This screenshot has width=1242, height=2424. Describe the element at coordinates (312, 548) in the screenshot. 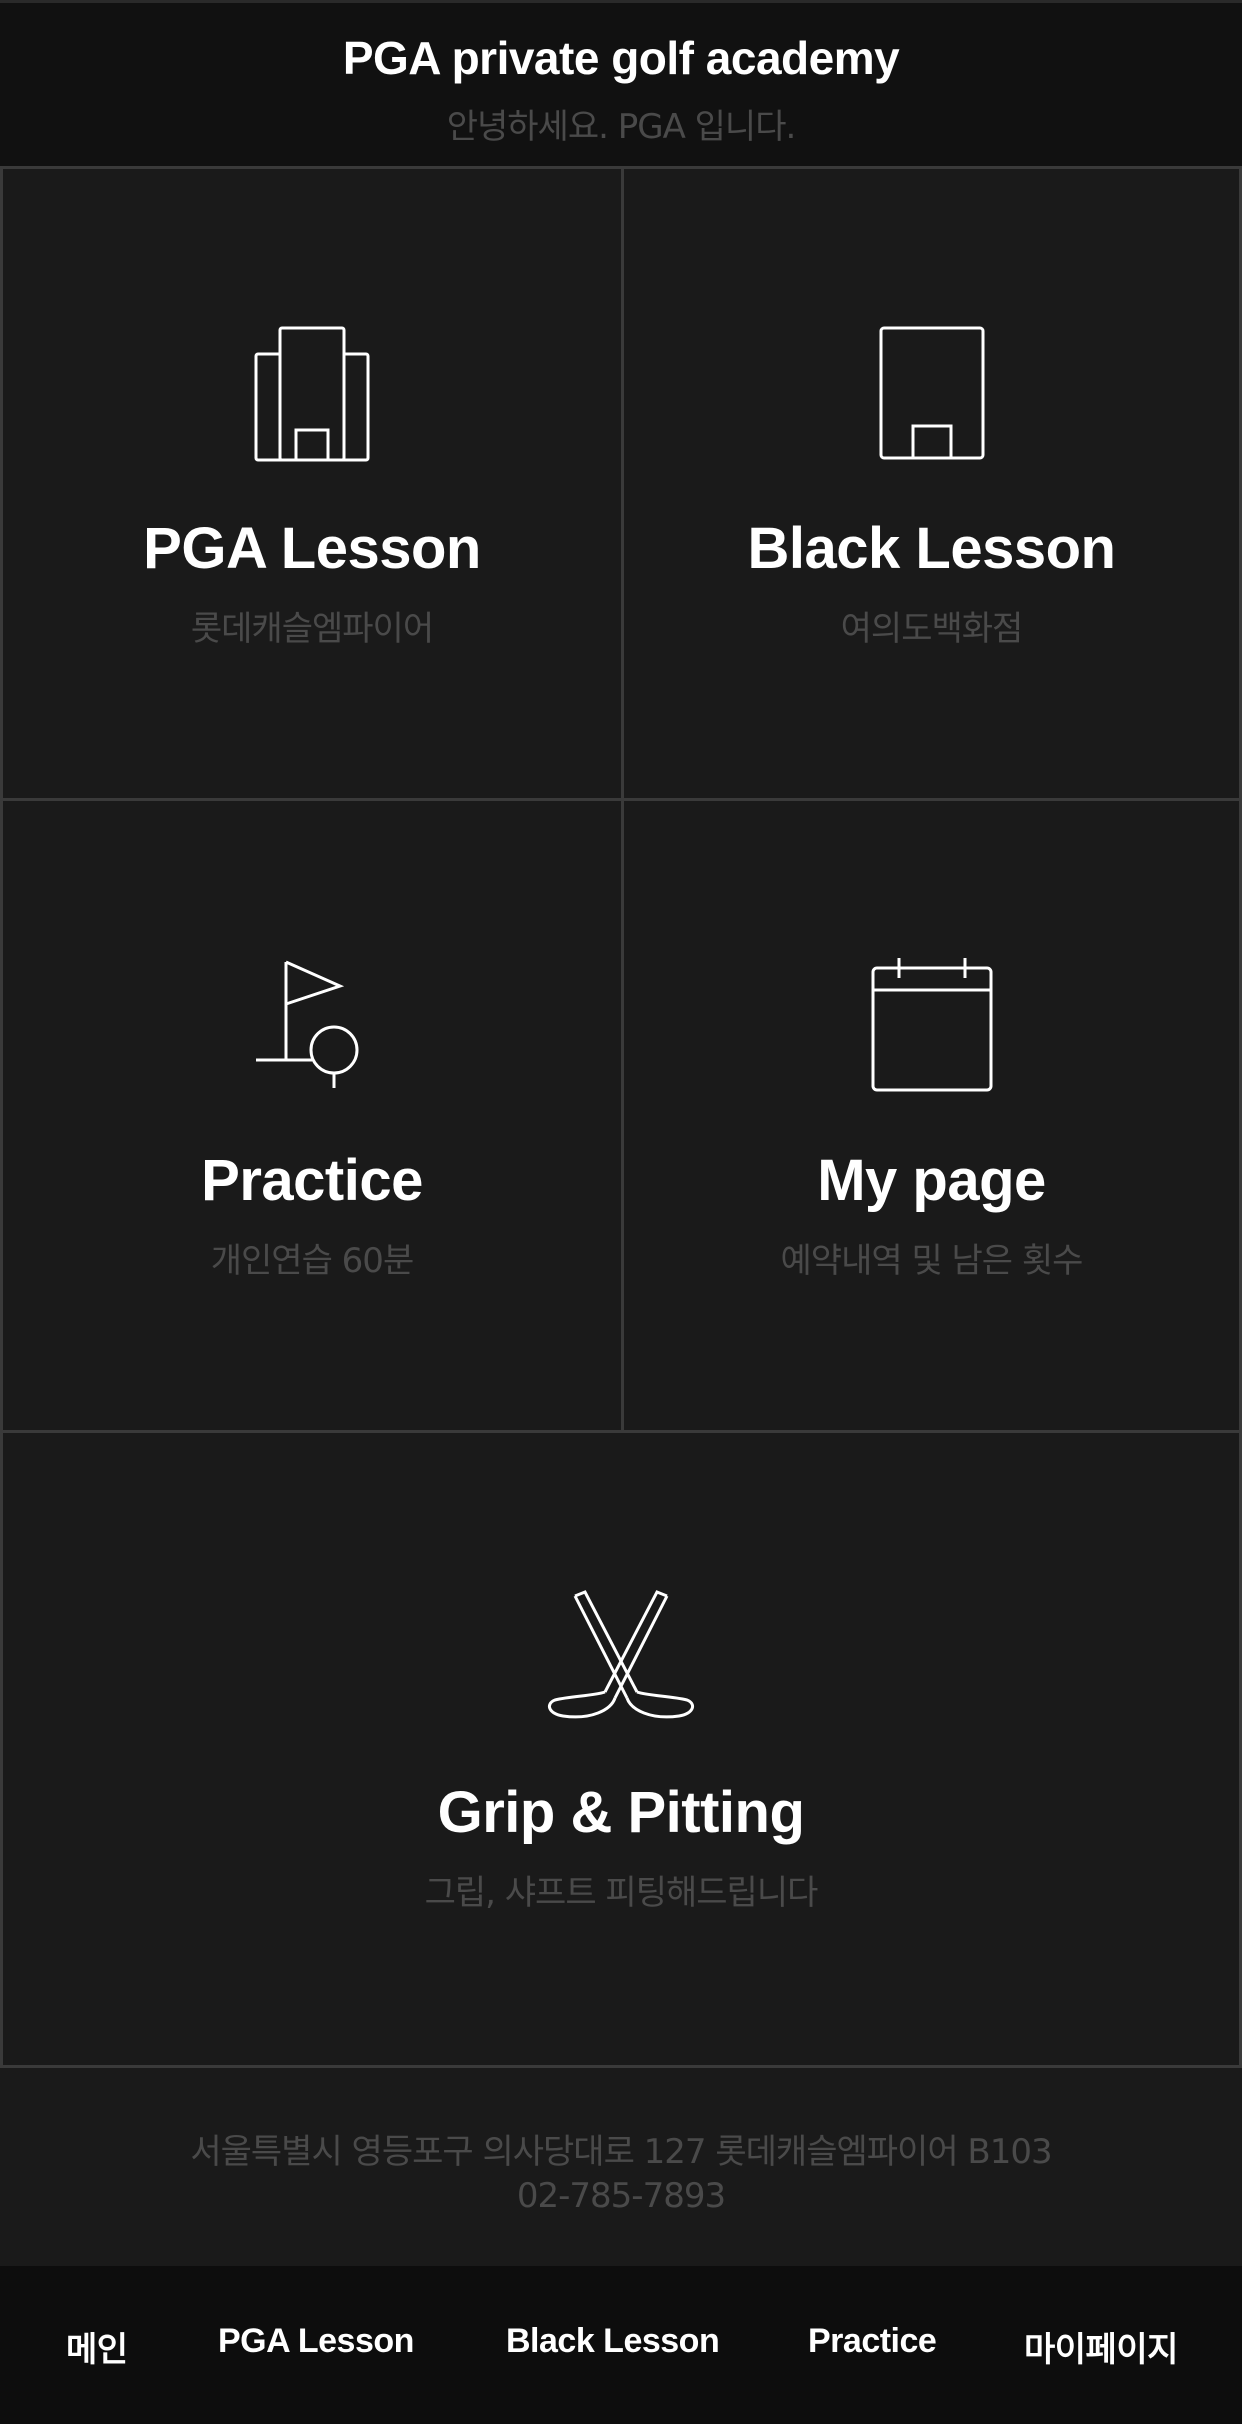

I see `tile-title: PGA Lesson` at that location.